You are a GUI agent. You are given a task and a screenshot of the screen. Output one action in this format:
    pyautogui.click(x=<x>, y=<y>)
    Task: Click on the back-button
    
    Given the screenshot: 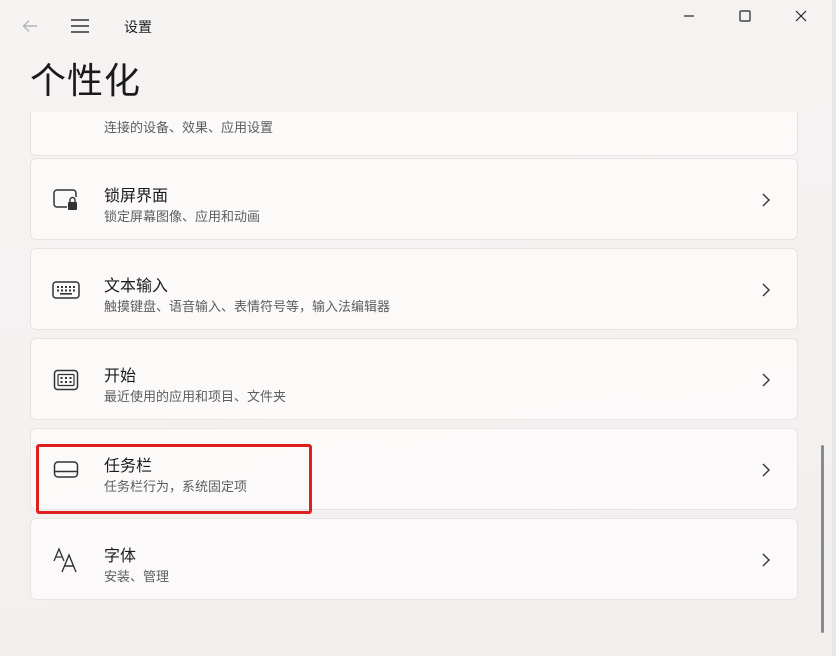 What is the action you would take?
    pyautogui.click(x=30, y=26)
    